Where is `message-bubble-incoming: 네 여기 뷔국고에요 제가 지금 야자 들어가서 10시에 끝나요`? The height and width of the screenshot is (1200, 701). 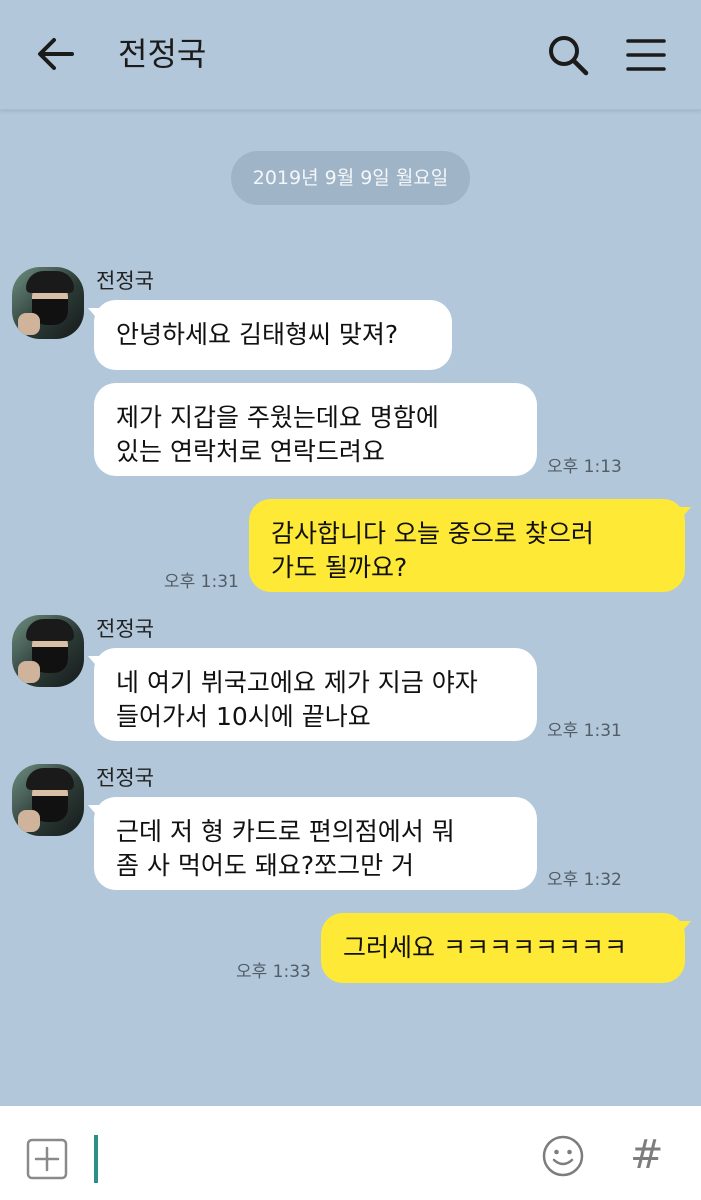
message-bubble-incoming: 네 여기 뷔국고에요 제가 지금 야자 들어가서 10시에 끝나요 is located at coordinates (315, 694).